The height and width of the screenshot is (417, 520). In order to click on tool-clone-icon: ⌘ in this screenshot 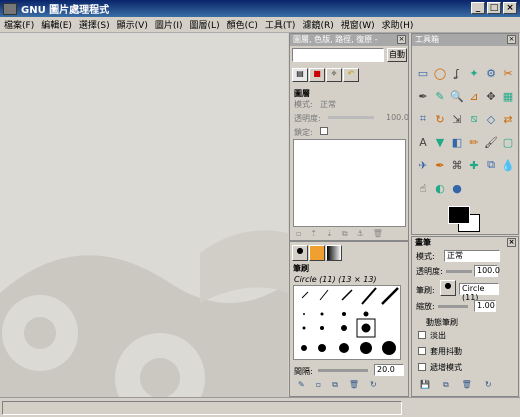, I will do `click(457, 165)`.